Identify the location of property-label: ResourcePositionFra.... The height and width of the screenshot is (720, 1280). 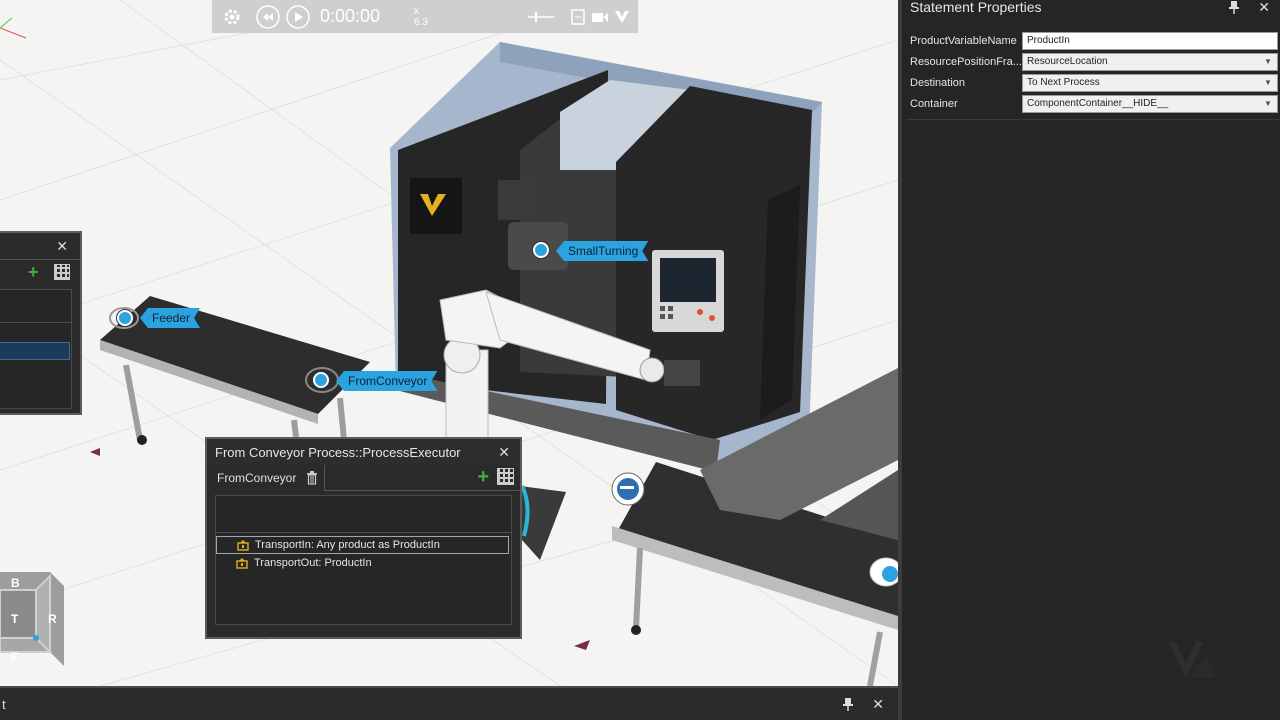
(966, 61).